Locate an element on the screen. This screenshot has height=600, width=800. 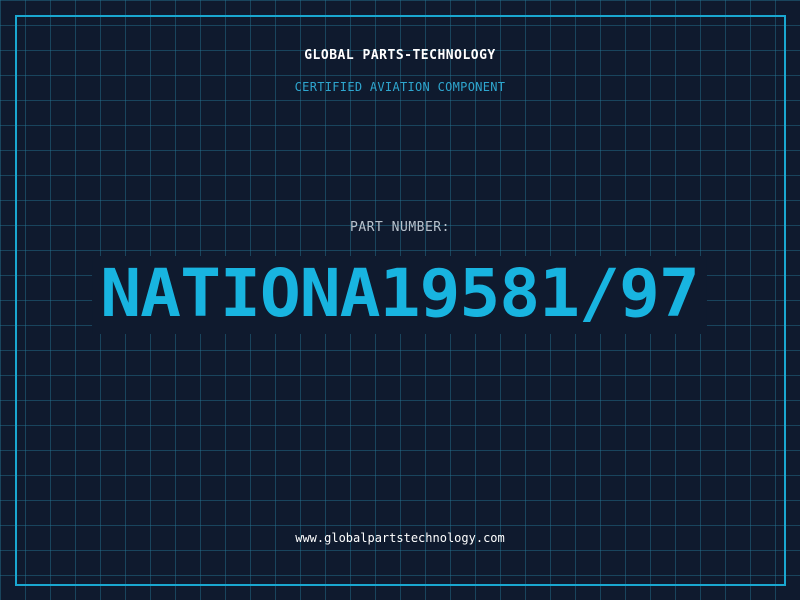
website-url: www.globalpartstechnology.com is located at coordinates (400, 538).